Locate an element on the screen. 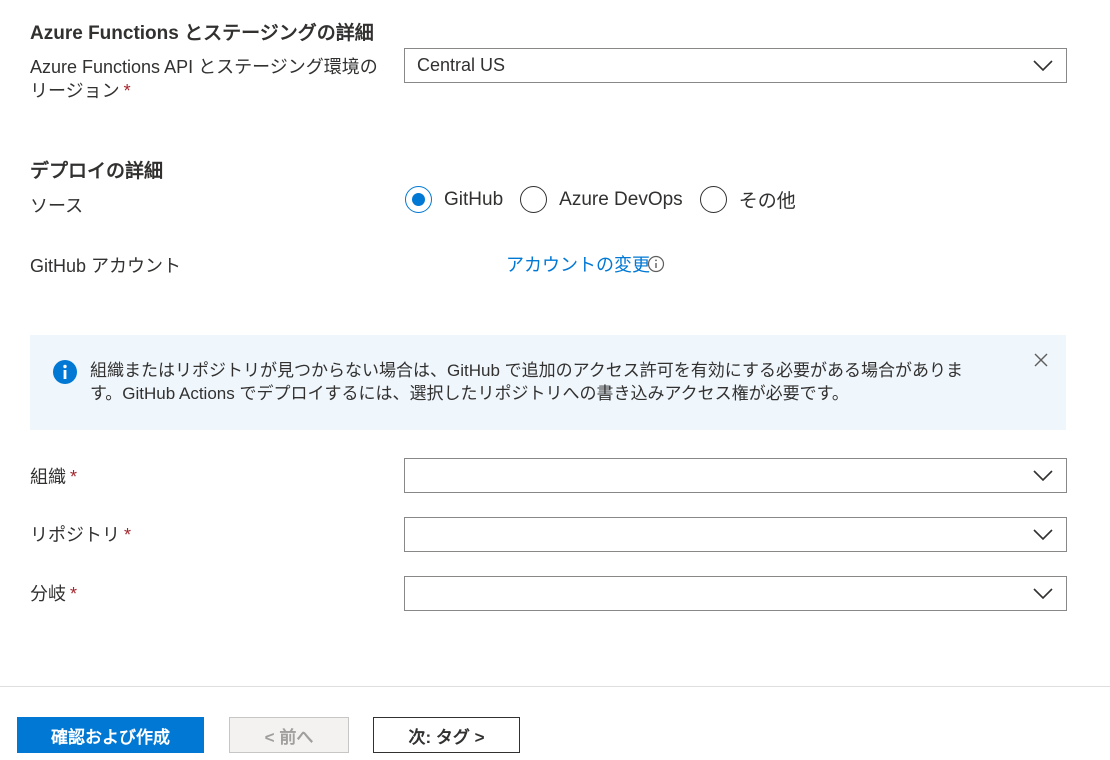  source-radio-azure-devops-label: Azure DevOps is located at coordinates (621, 199).